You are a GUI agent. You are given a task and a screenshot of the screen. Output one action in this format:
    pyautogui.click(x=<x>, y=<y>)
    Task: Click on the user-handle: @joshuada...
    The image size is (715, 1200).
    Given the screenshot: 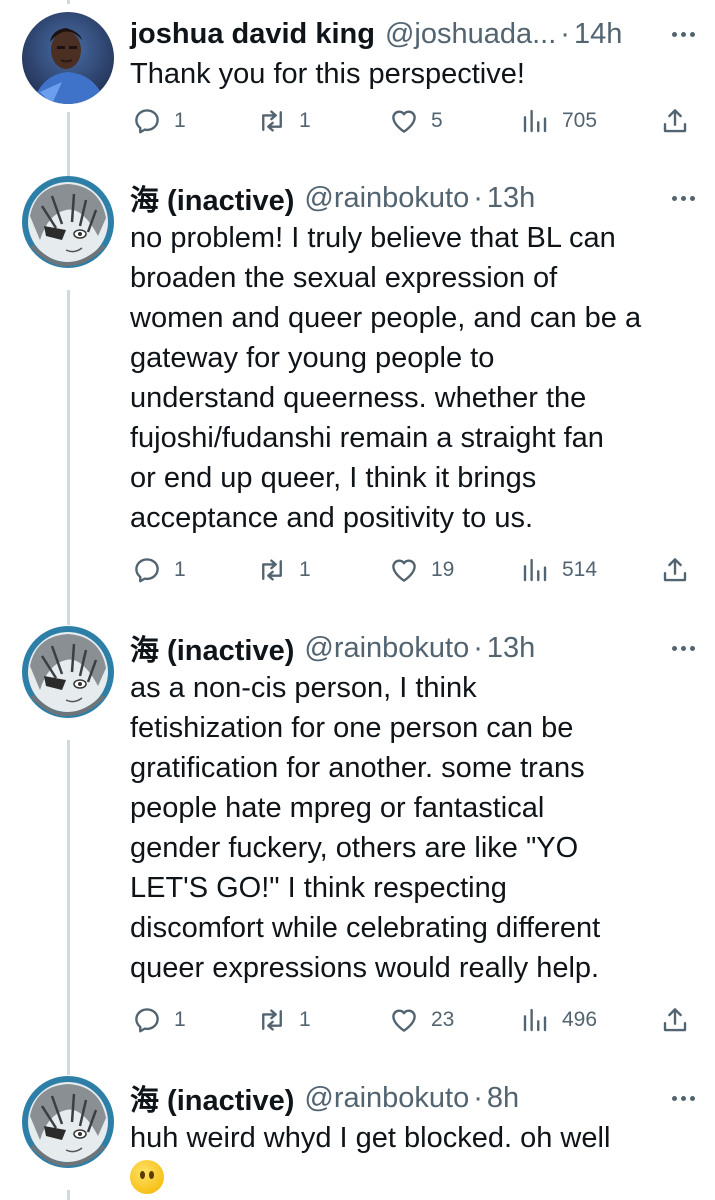 What is the action you would take?
    pyautogui.click(x=470, y=34)
    